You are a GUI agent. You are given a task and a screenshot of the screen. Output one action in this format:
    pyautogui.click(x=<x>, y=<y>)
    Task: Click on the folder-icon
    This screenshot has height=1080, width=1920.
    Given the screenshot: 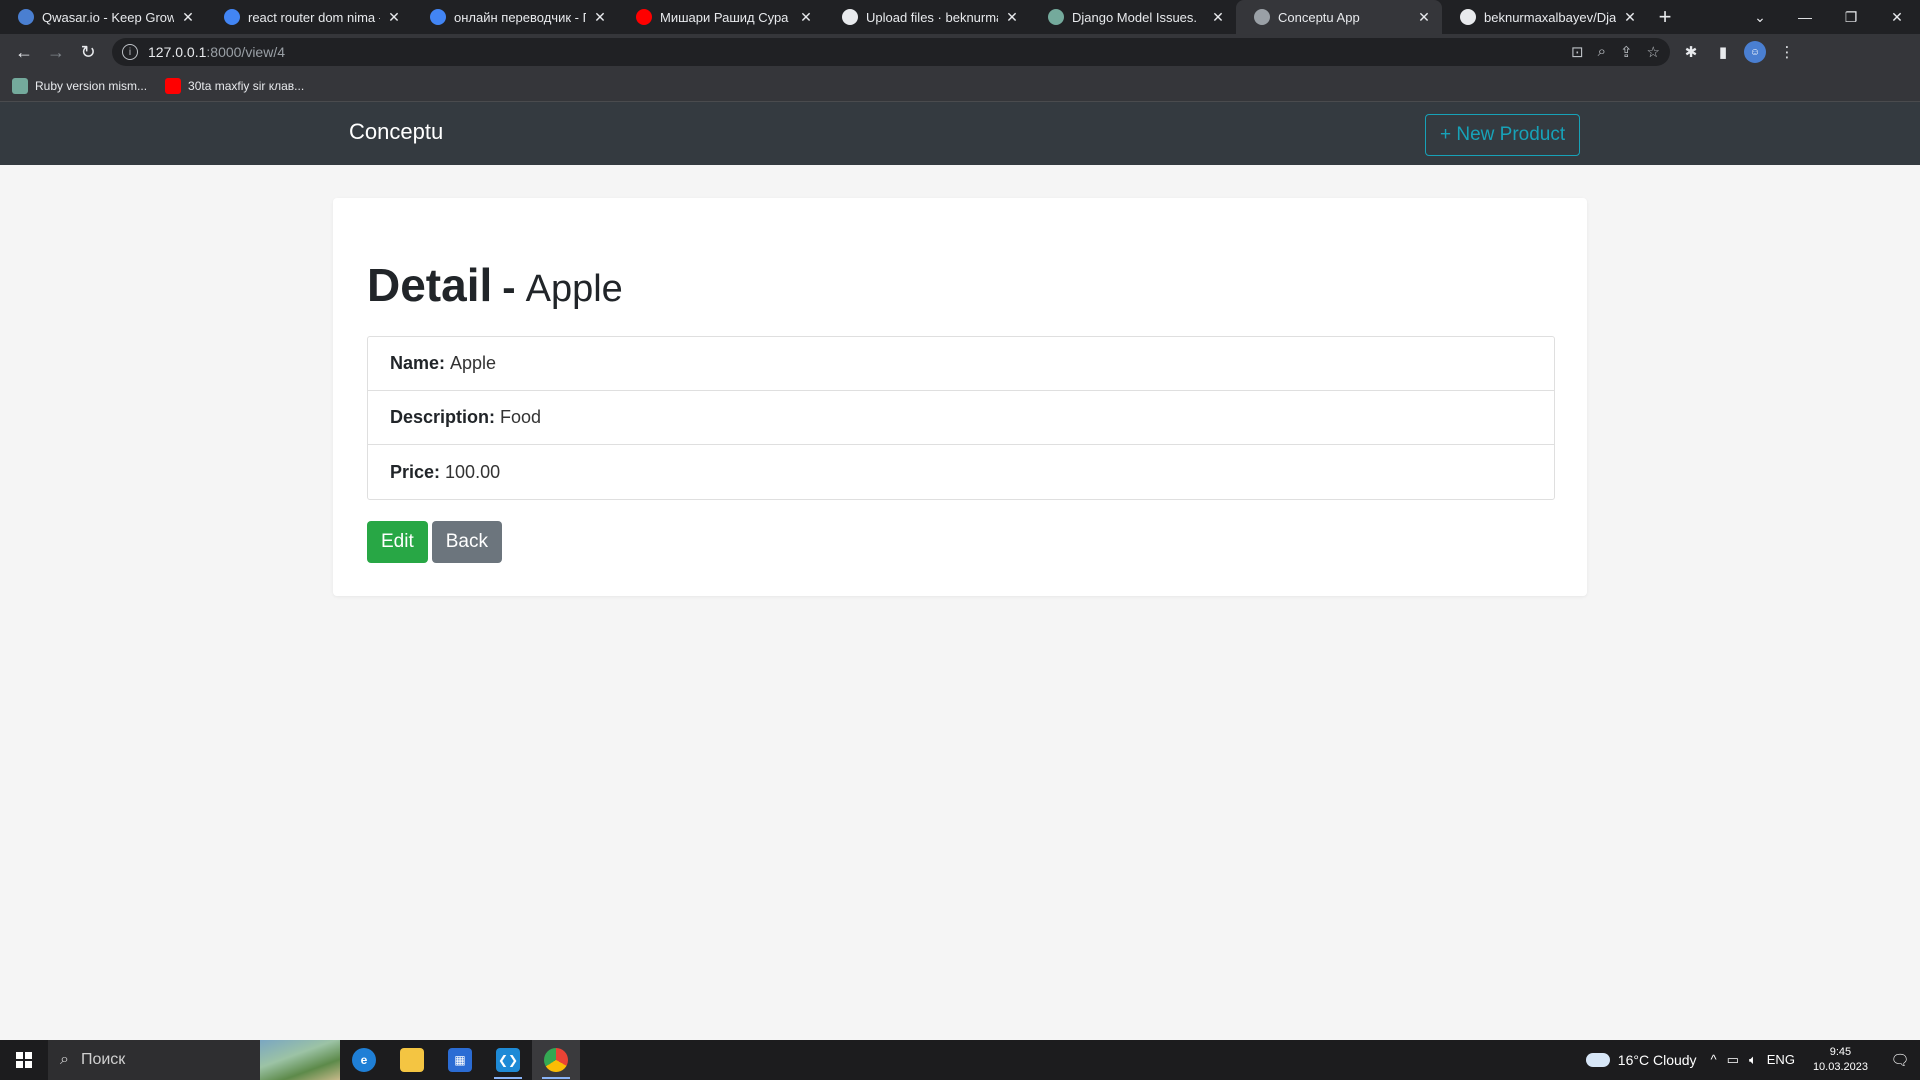 What is the action you would take?
    pyautogui.click(x=412, y=1060)
    